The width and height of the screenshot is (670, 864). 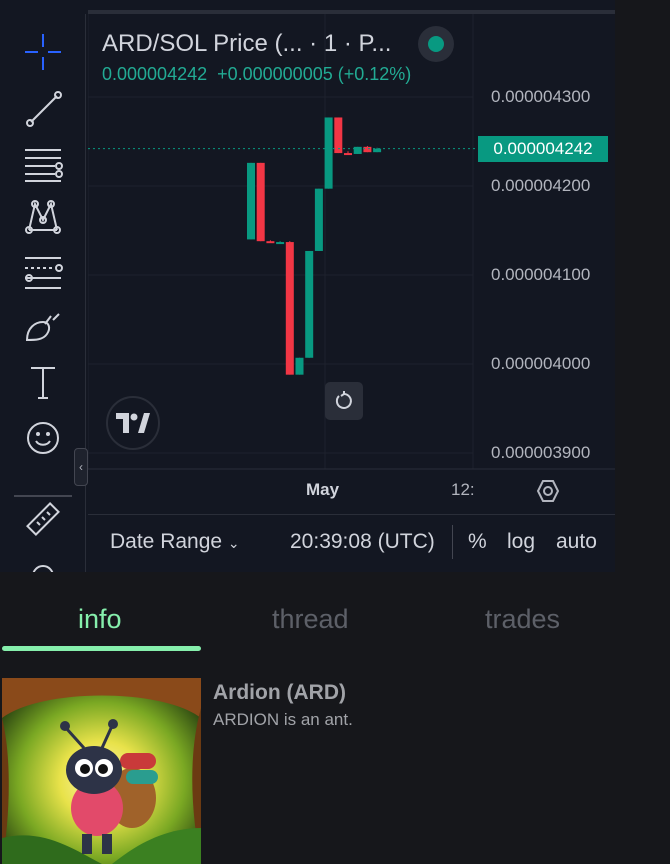 What do you see at coordinates (541, 452) in the screenshot?
I see `price-scale-label: 0.000003900` at bounding box center [541, 452].